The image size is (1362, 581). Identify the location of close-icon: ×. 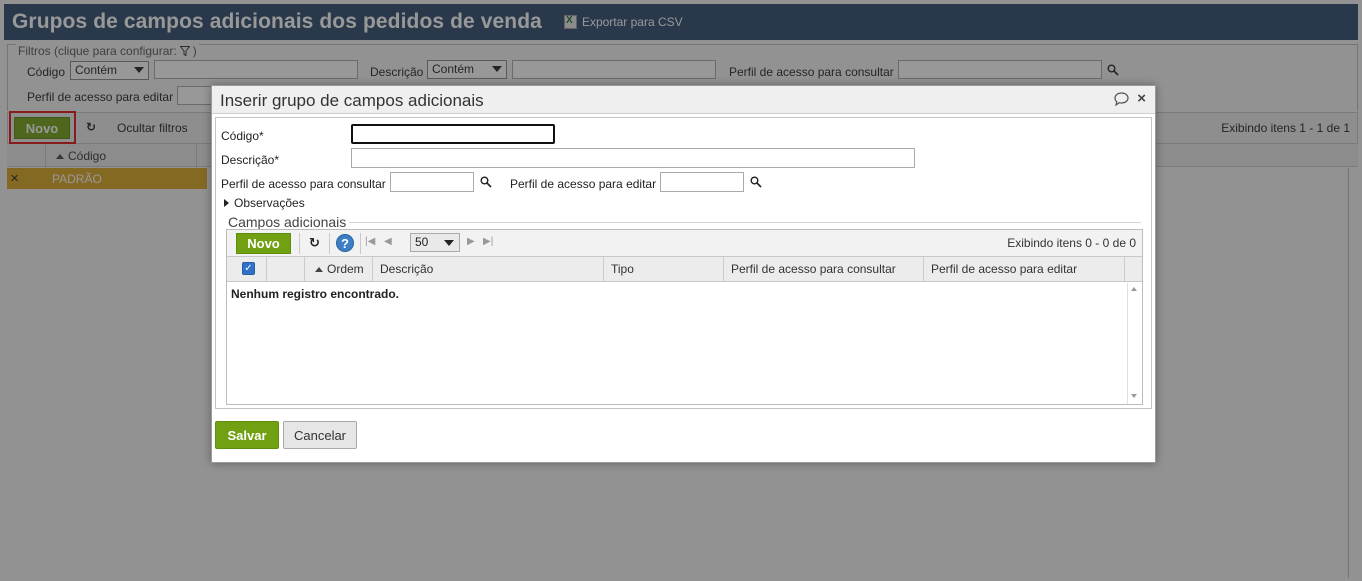
(1141, 98).